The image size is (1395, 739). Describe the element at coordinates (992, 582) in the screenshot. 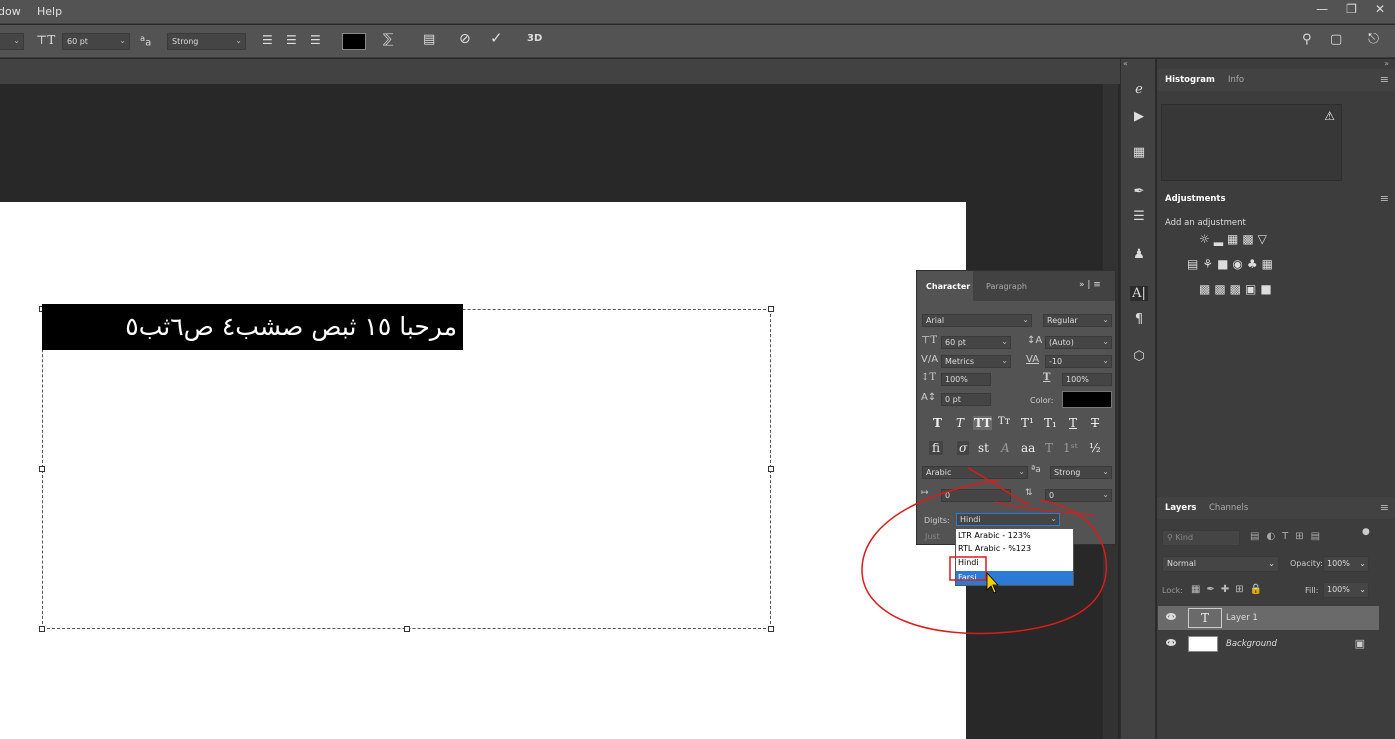

I see `mouse-cursor-icon` at that location.